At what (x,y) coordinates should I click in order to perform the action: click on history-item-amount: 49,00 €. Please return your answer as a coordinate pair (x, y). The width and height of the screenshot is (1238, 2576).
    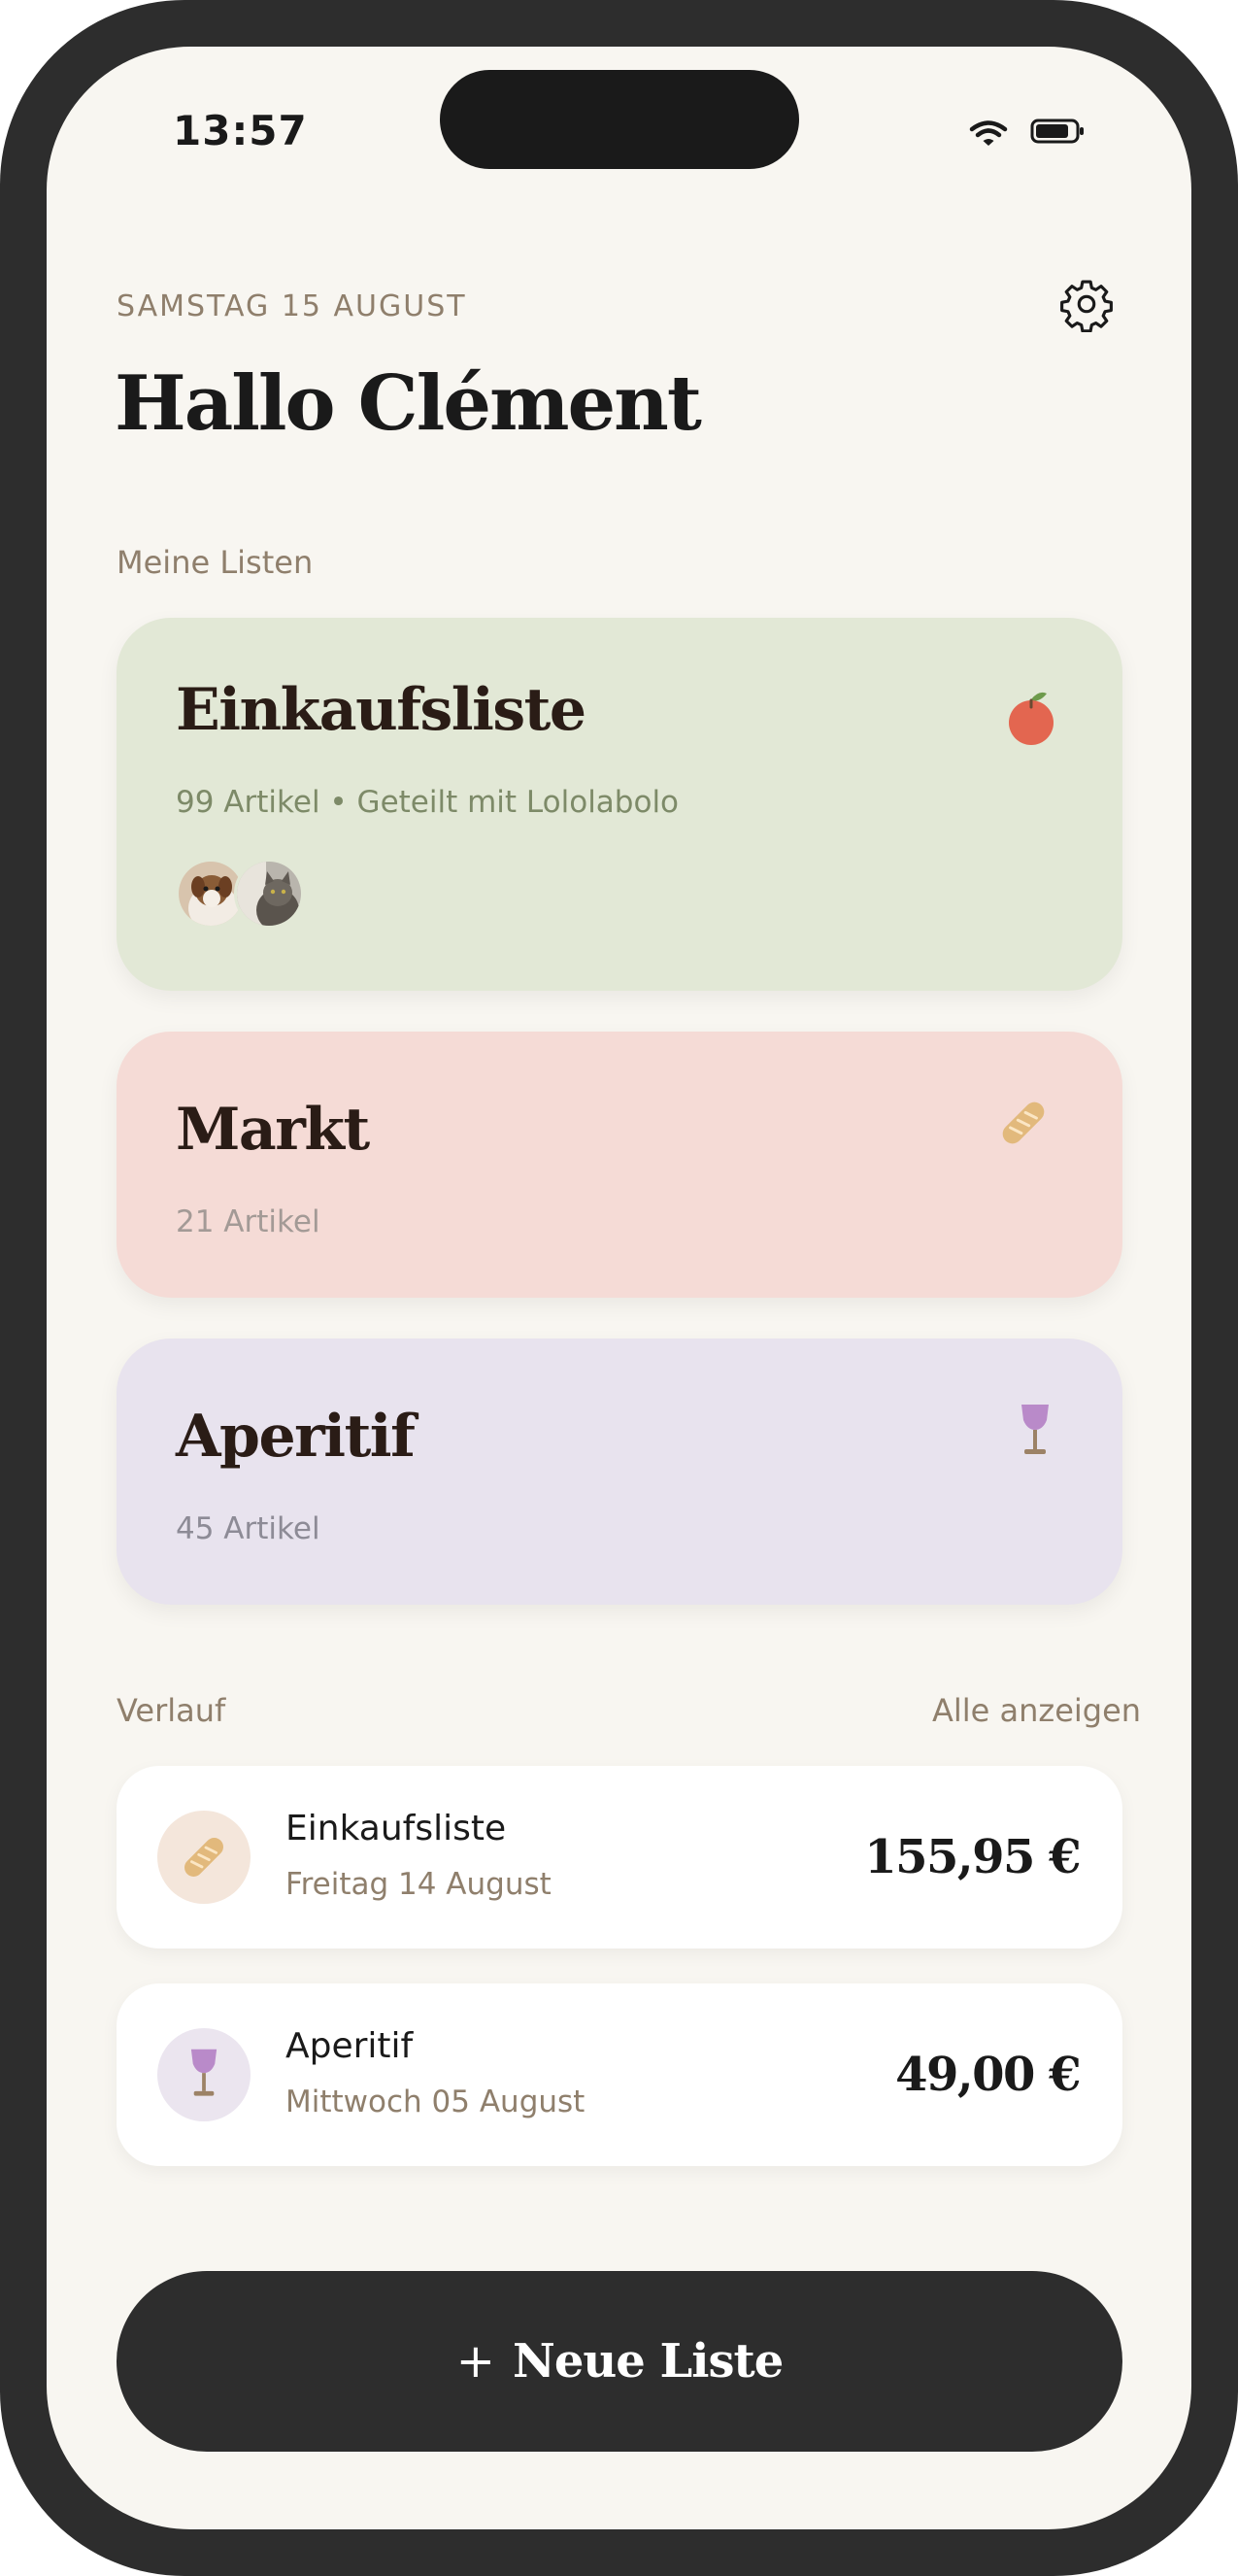
    Looking at the image, I should click on (988, 2075).